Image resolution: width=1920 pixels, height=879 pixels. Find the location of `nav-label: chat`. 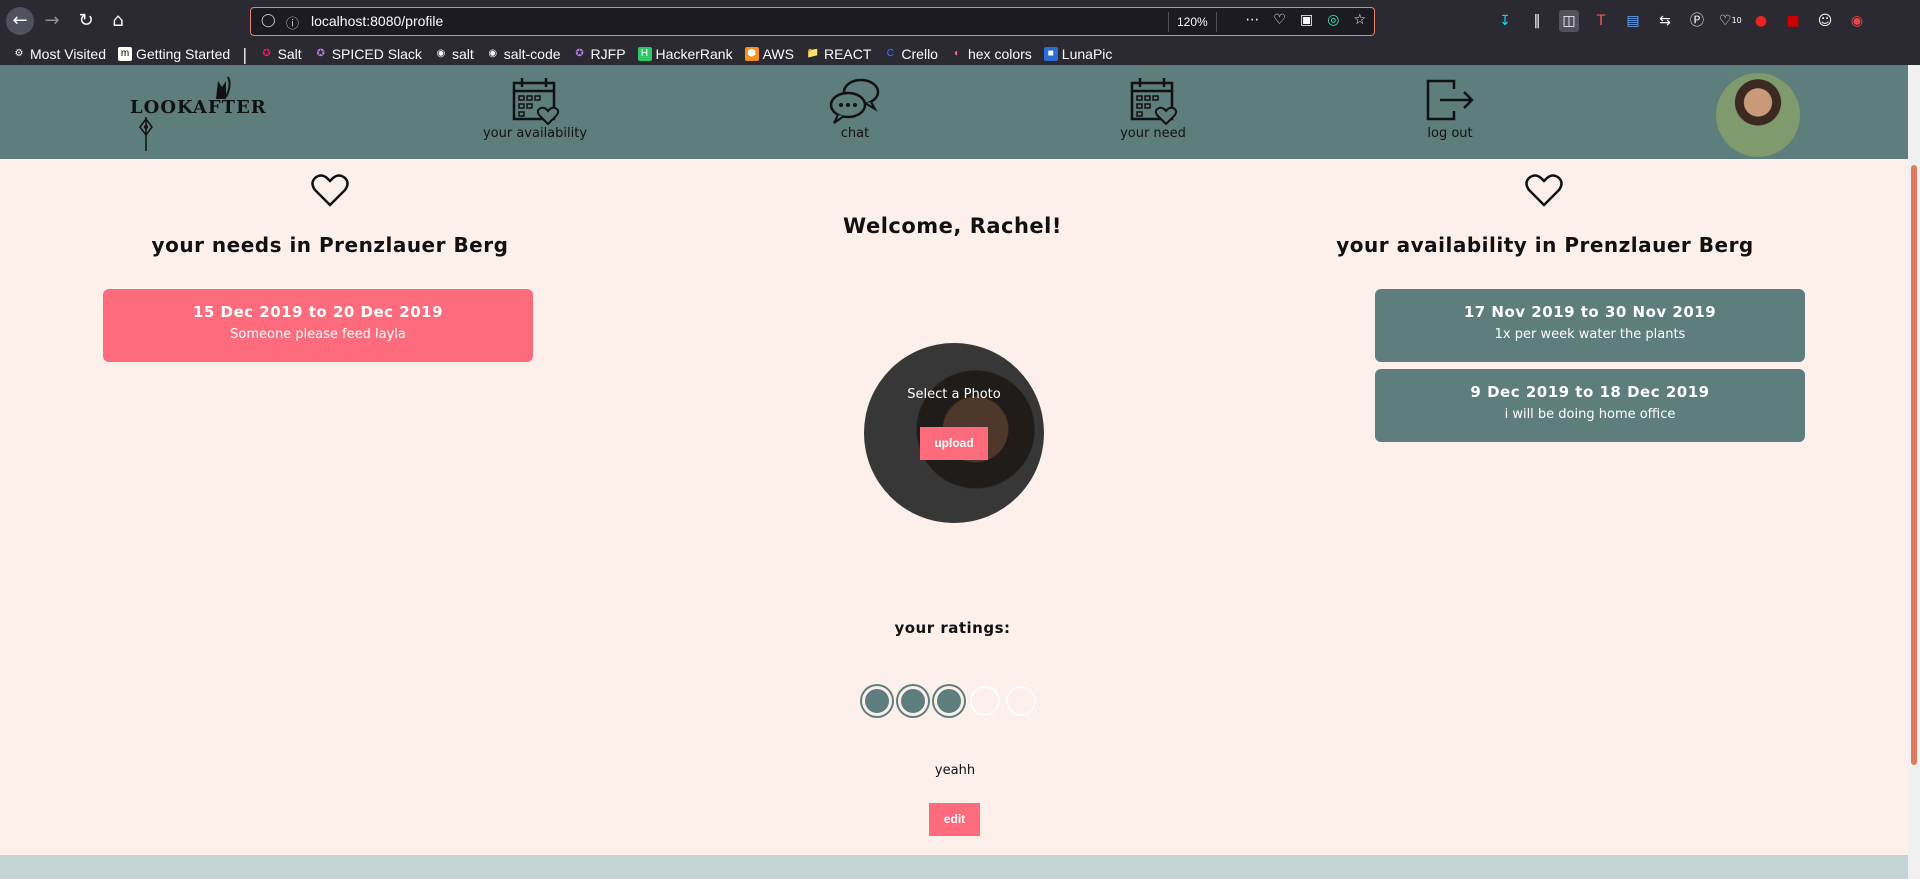

nav-label: chat is located at coordinates (855, 133).